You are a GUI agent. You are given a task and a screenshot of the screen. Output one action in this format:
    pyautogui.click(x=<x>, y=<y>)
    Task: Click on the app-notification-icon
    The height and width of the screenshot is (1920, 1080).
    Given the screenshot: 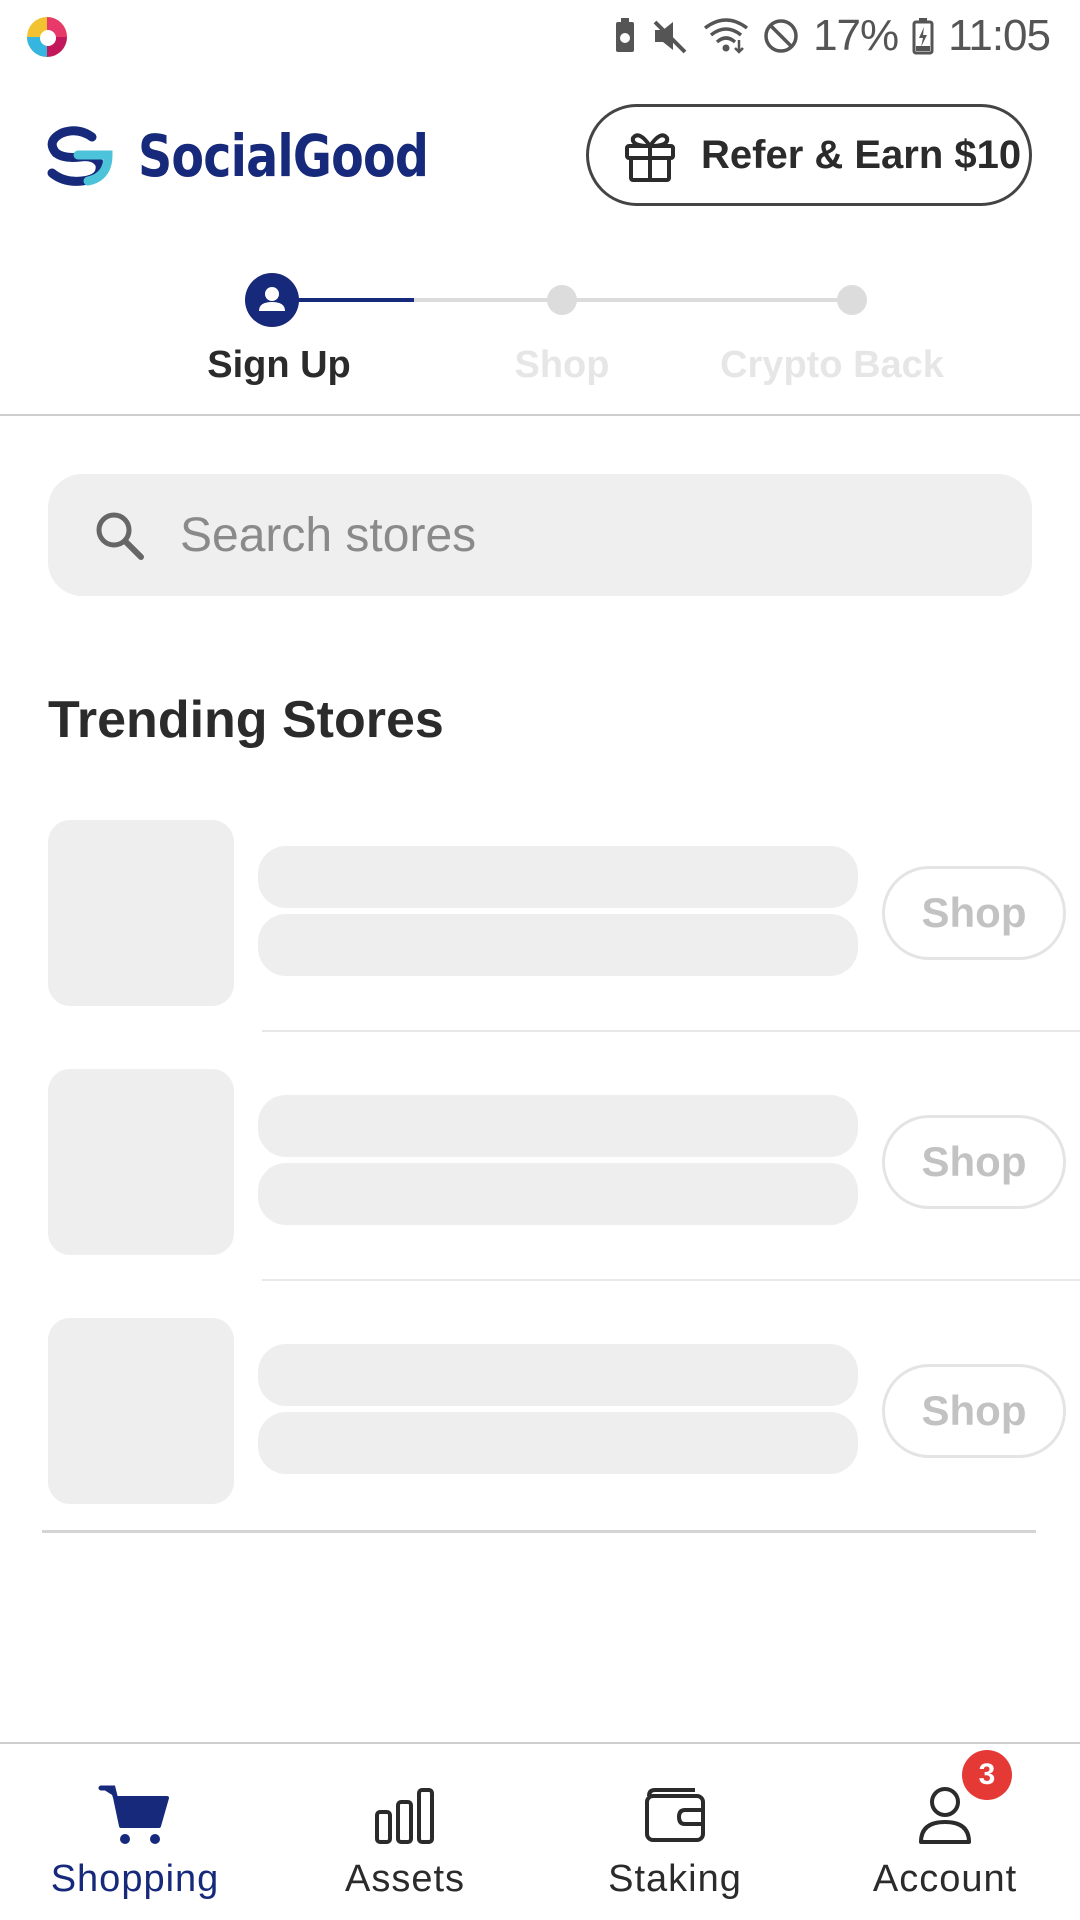 What is the action you would take?
    pyautogui.click(x=47, y=37)
    